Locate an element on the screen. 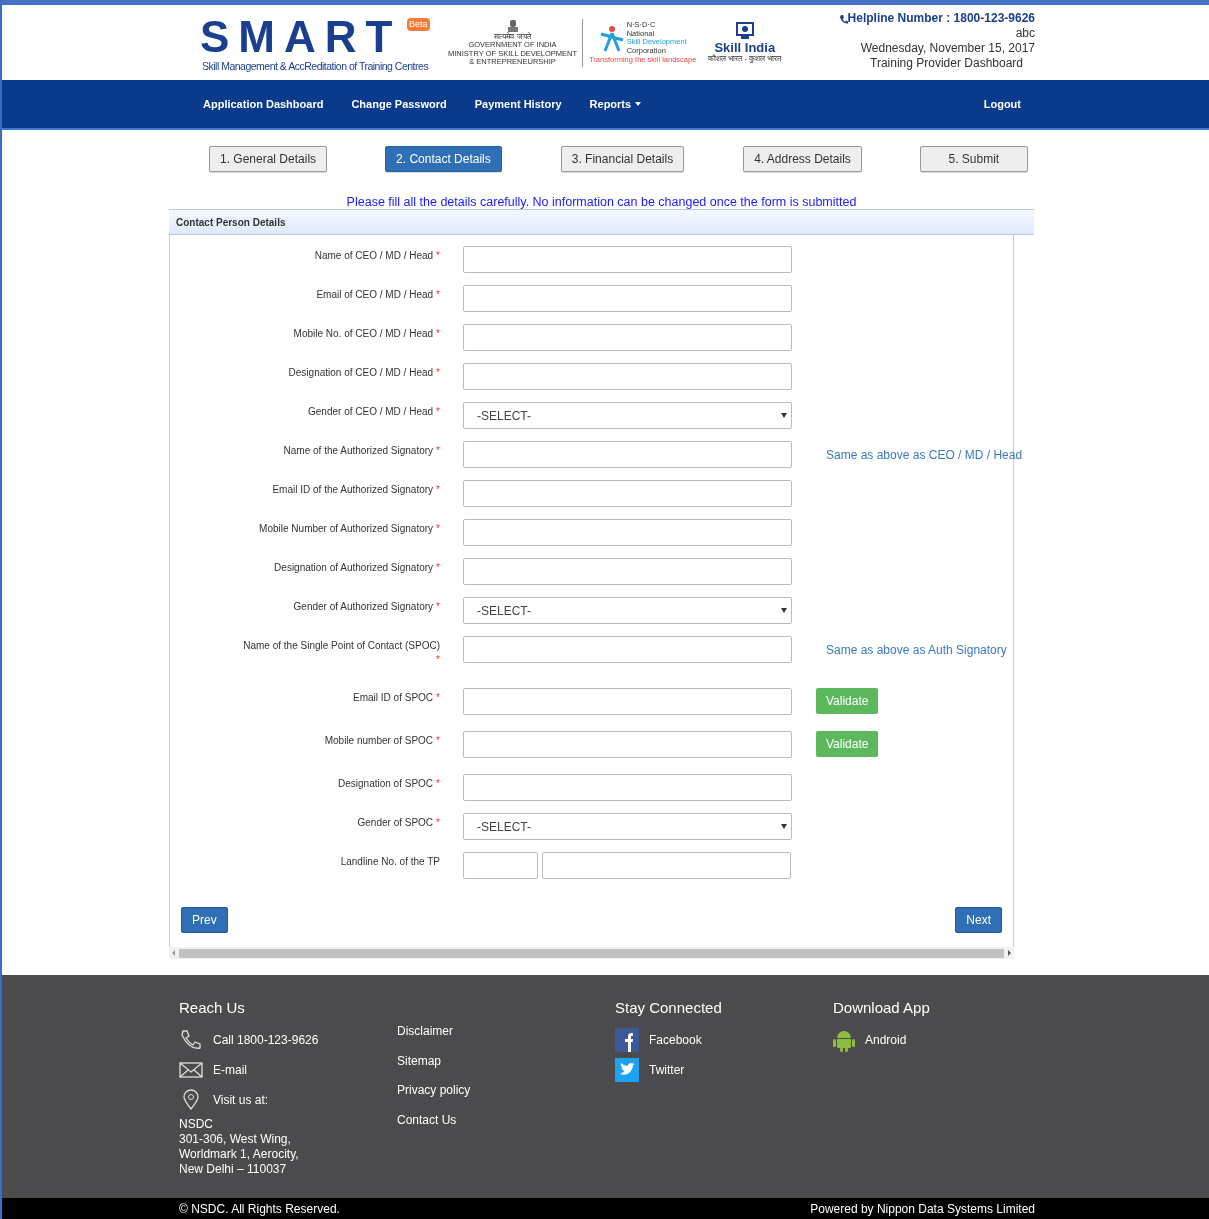  envelope-icon is located at coordinates (191, 1069).